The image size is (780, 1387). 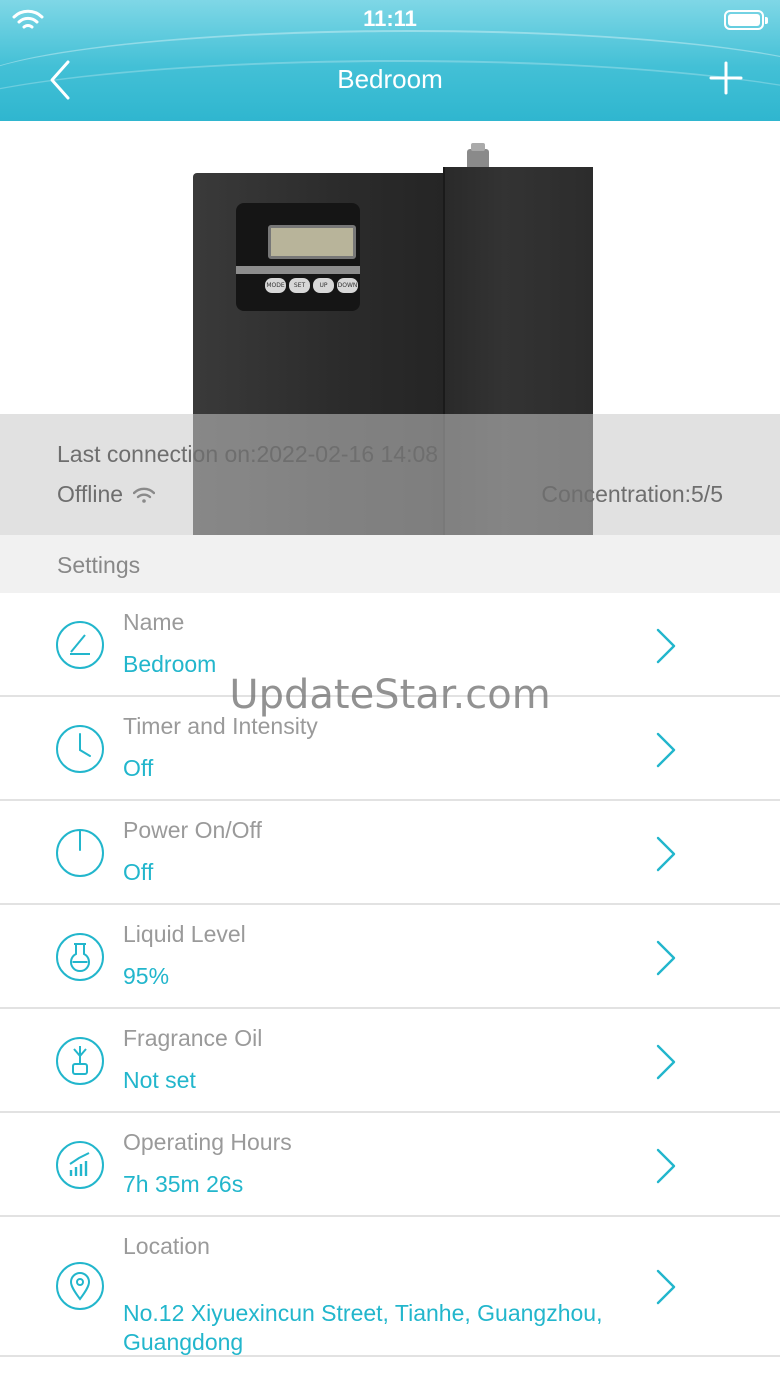 I want to click on setting-label: Operating Hours, so click(x=207, y=1142).